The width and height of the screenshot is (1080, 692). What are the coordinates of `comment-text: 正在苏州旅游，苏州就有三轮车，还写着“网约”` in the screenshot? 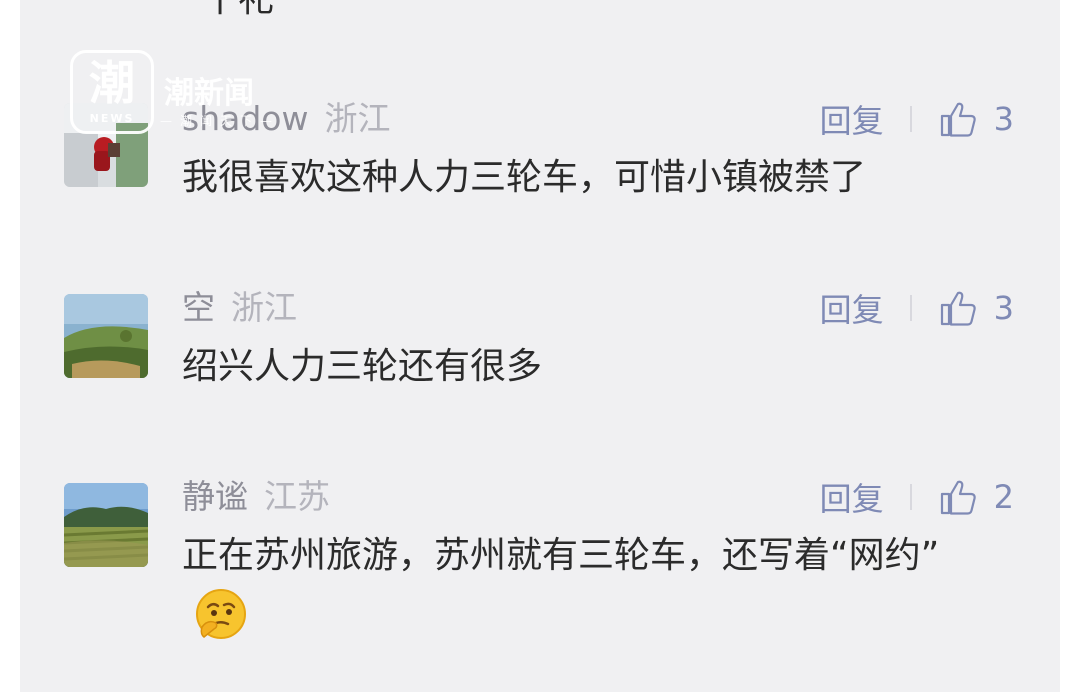 It's located at (592, 593).